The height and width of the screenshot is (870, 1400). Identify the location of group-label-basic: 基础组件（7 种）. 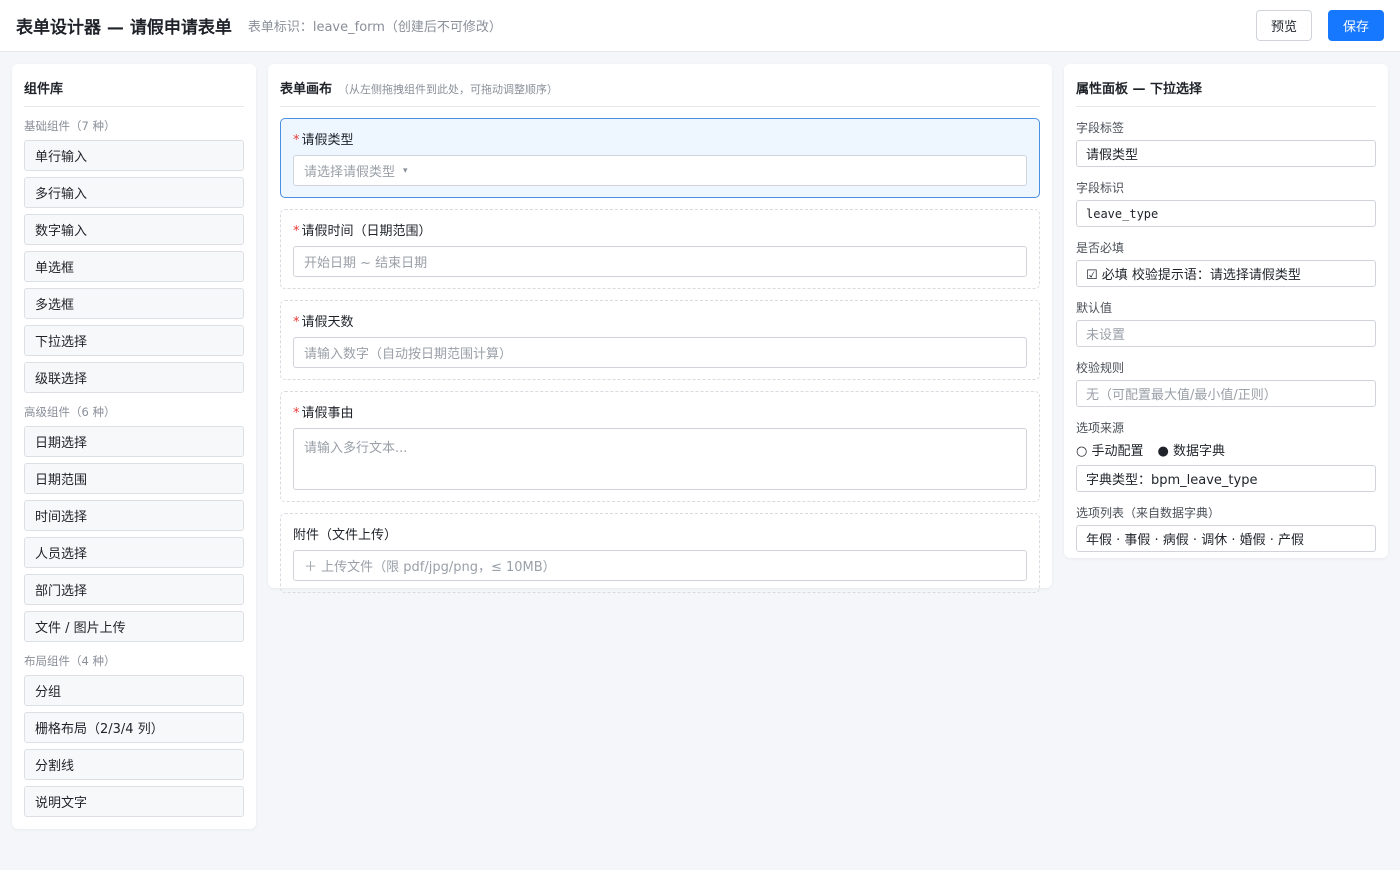
(70, 126).